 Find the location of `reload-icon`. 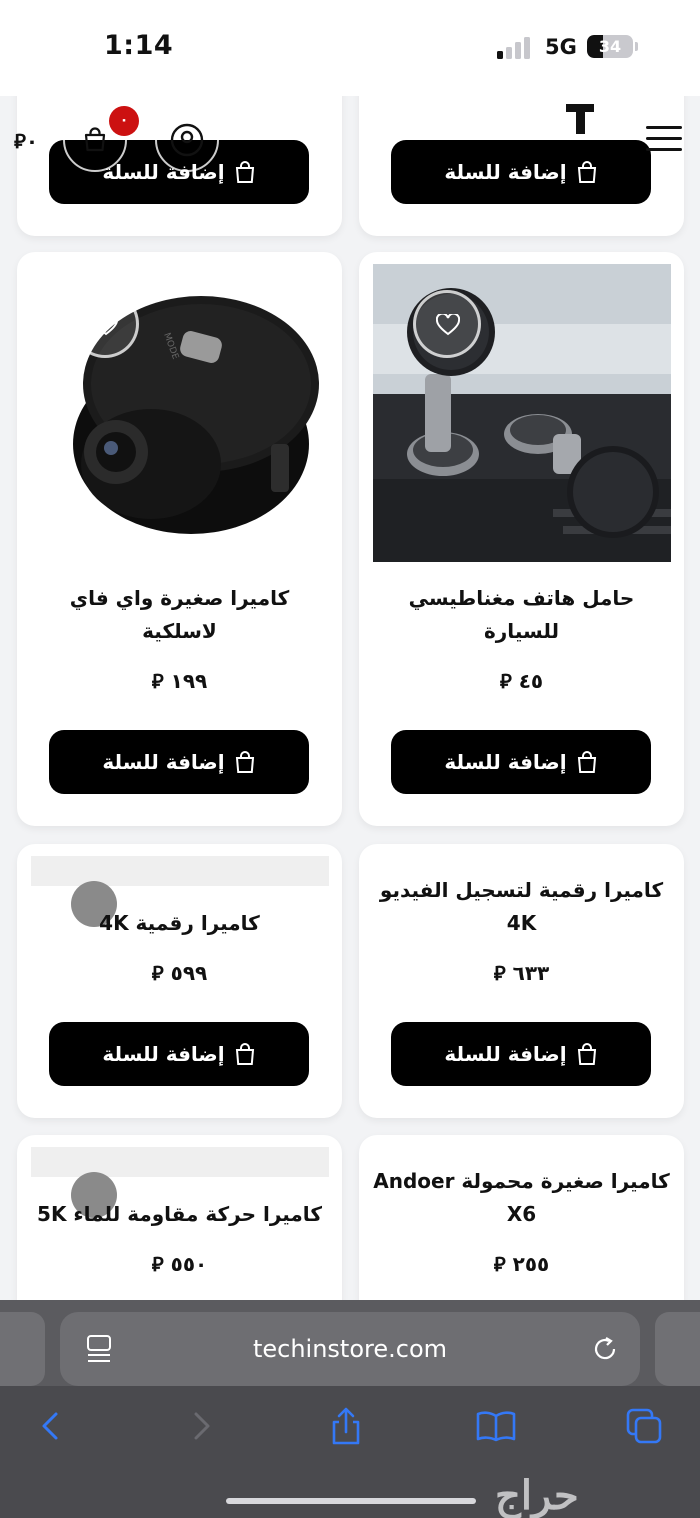

reload-icon is located at coordinates (606, 1349).